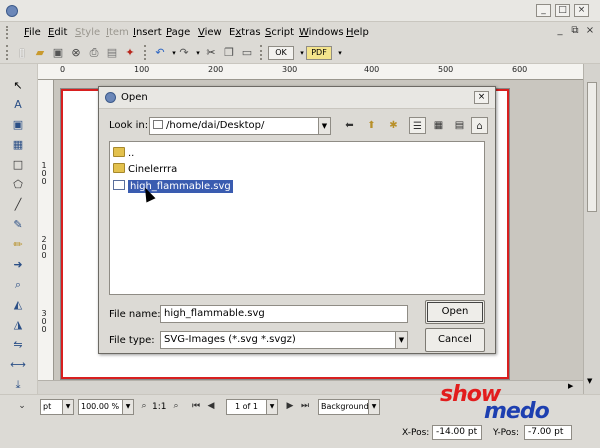  I want to click on menu-file: File, so click(32, 32).